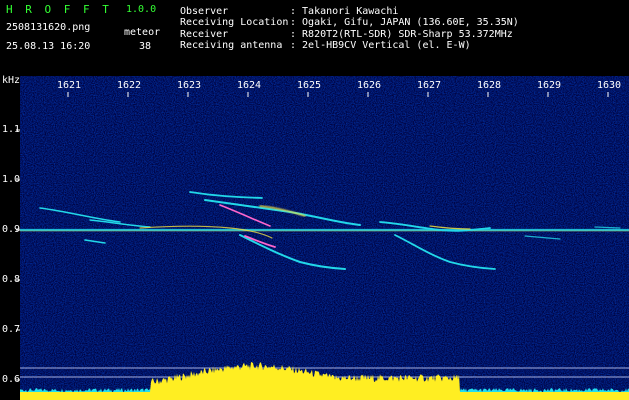  I want to click on y-tick-label: 1.0, so click(11, 179).